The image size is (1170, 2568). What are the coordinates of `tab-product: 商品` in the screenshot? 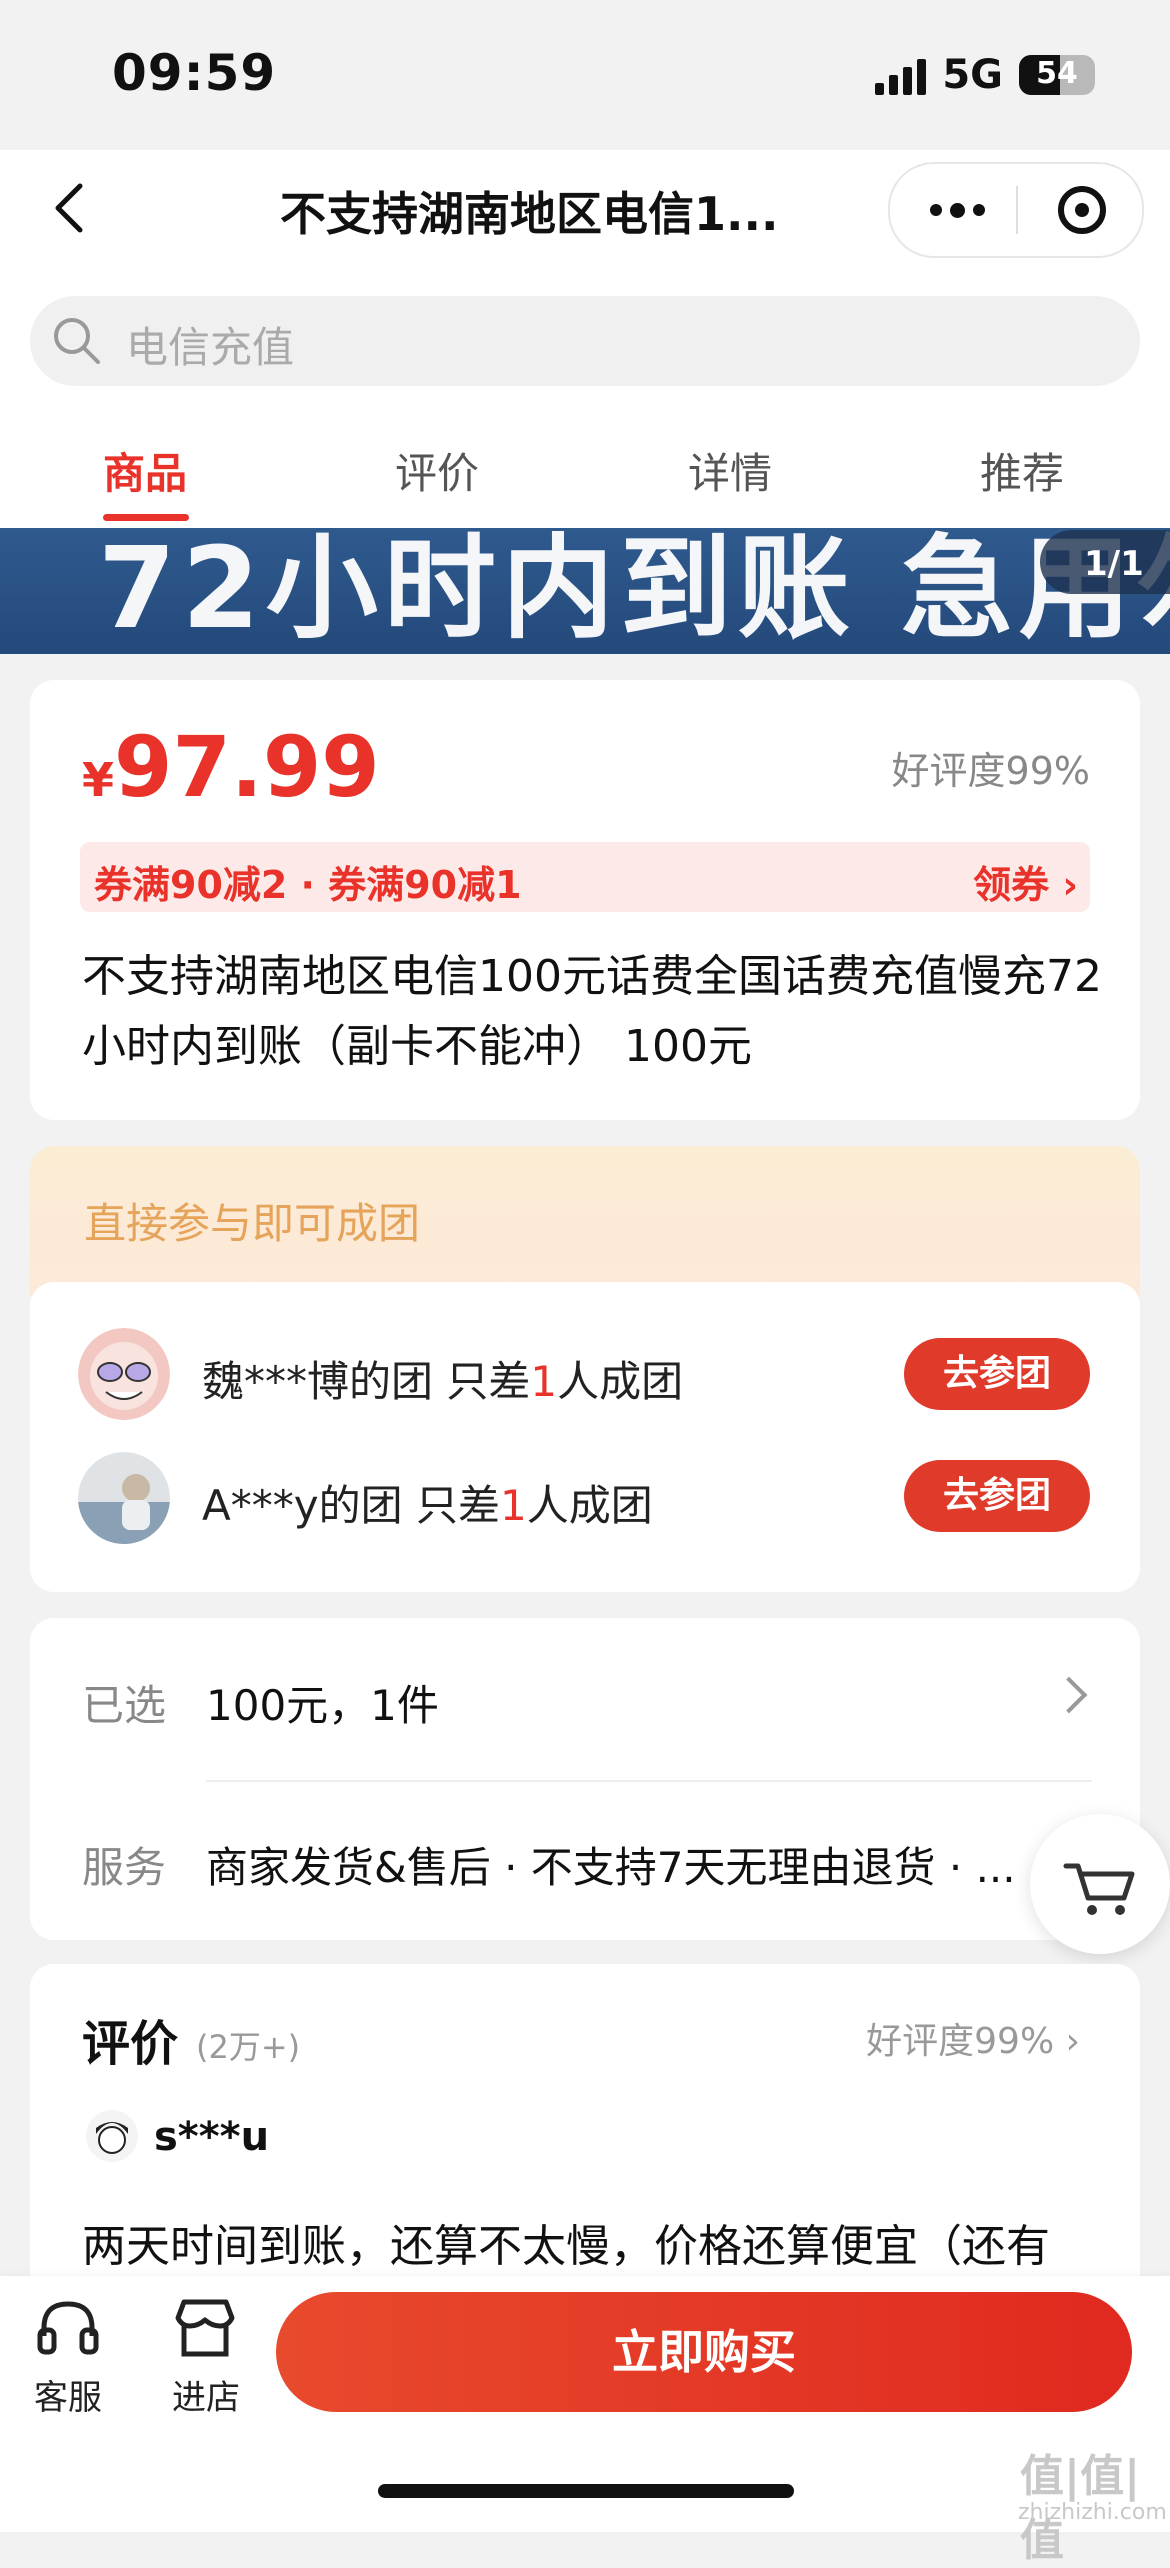 It's located at (145, 470).